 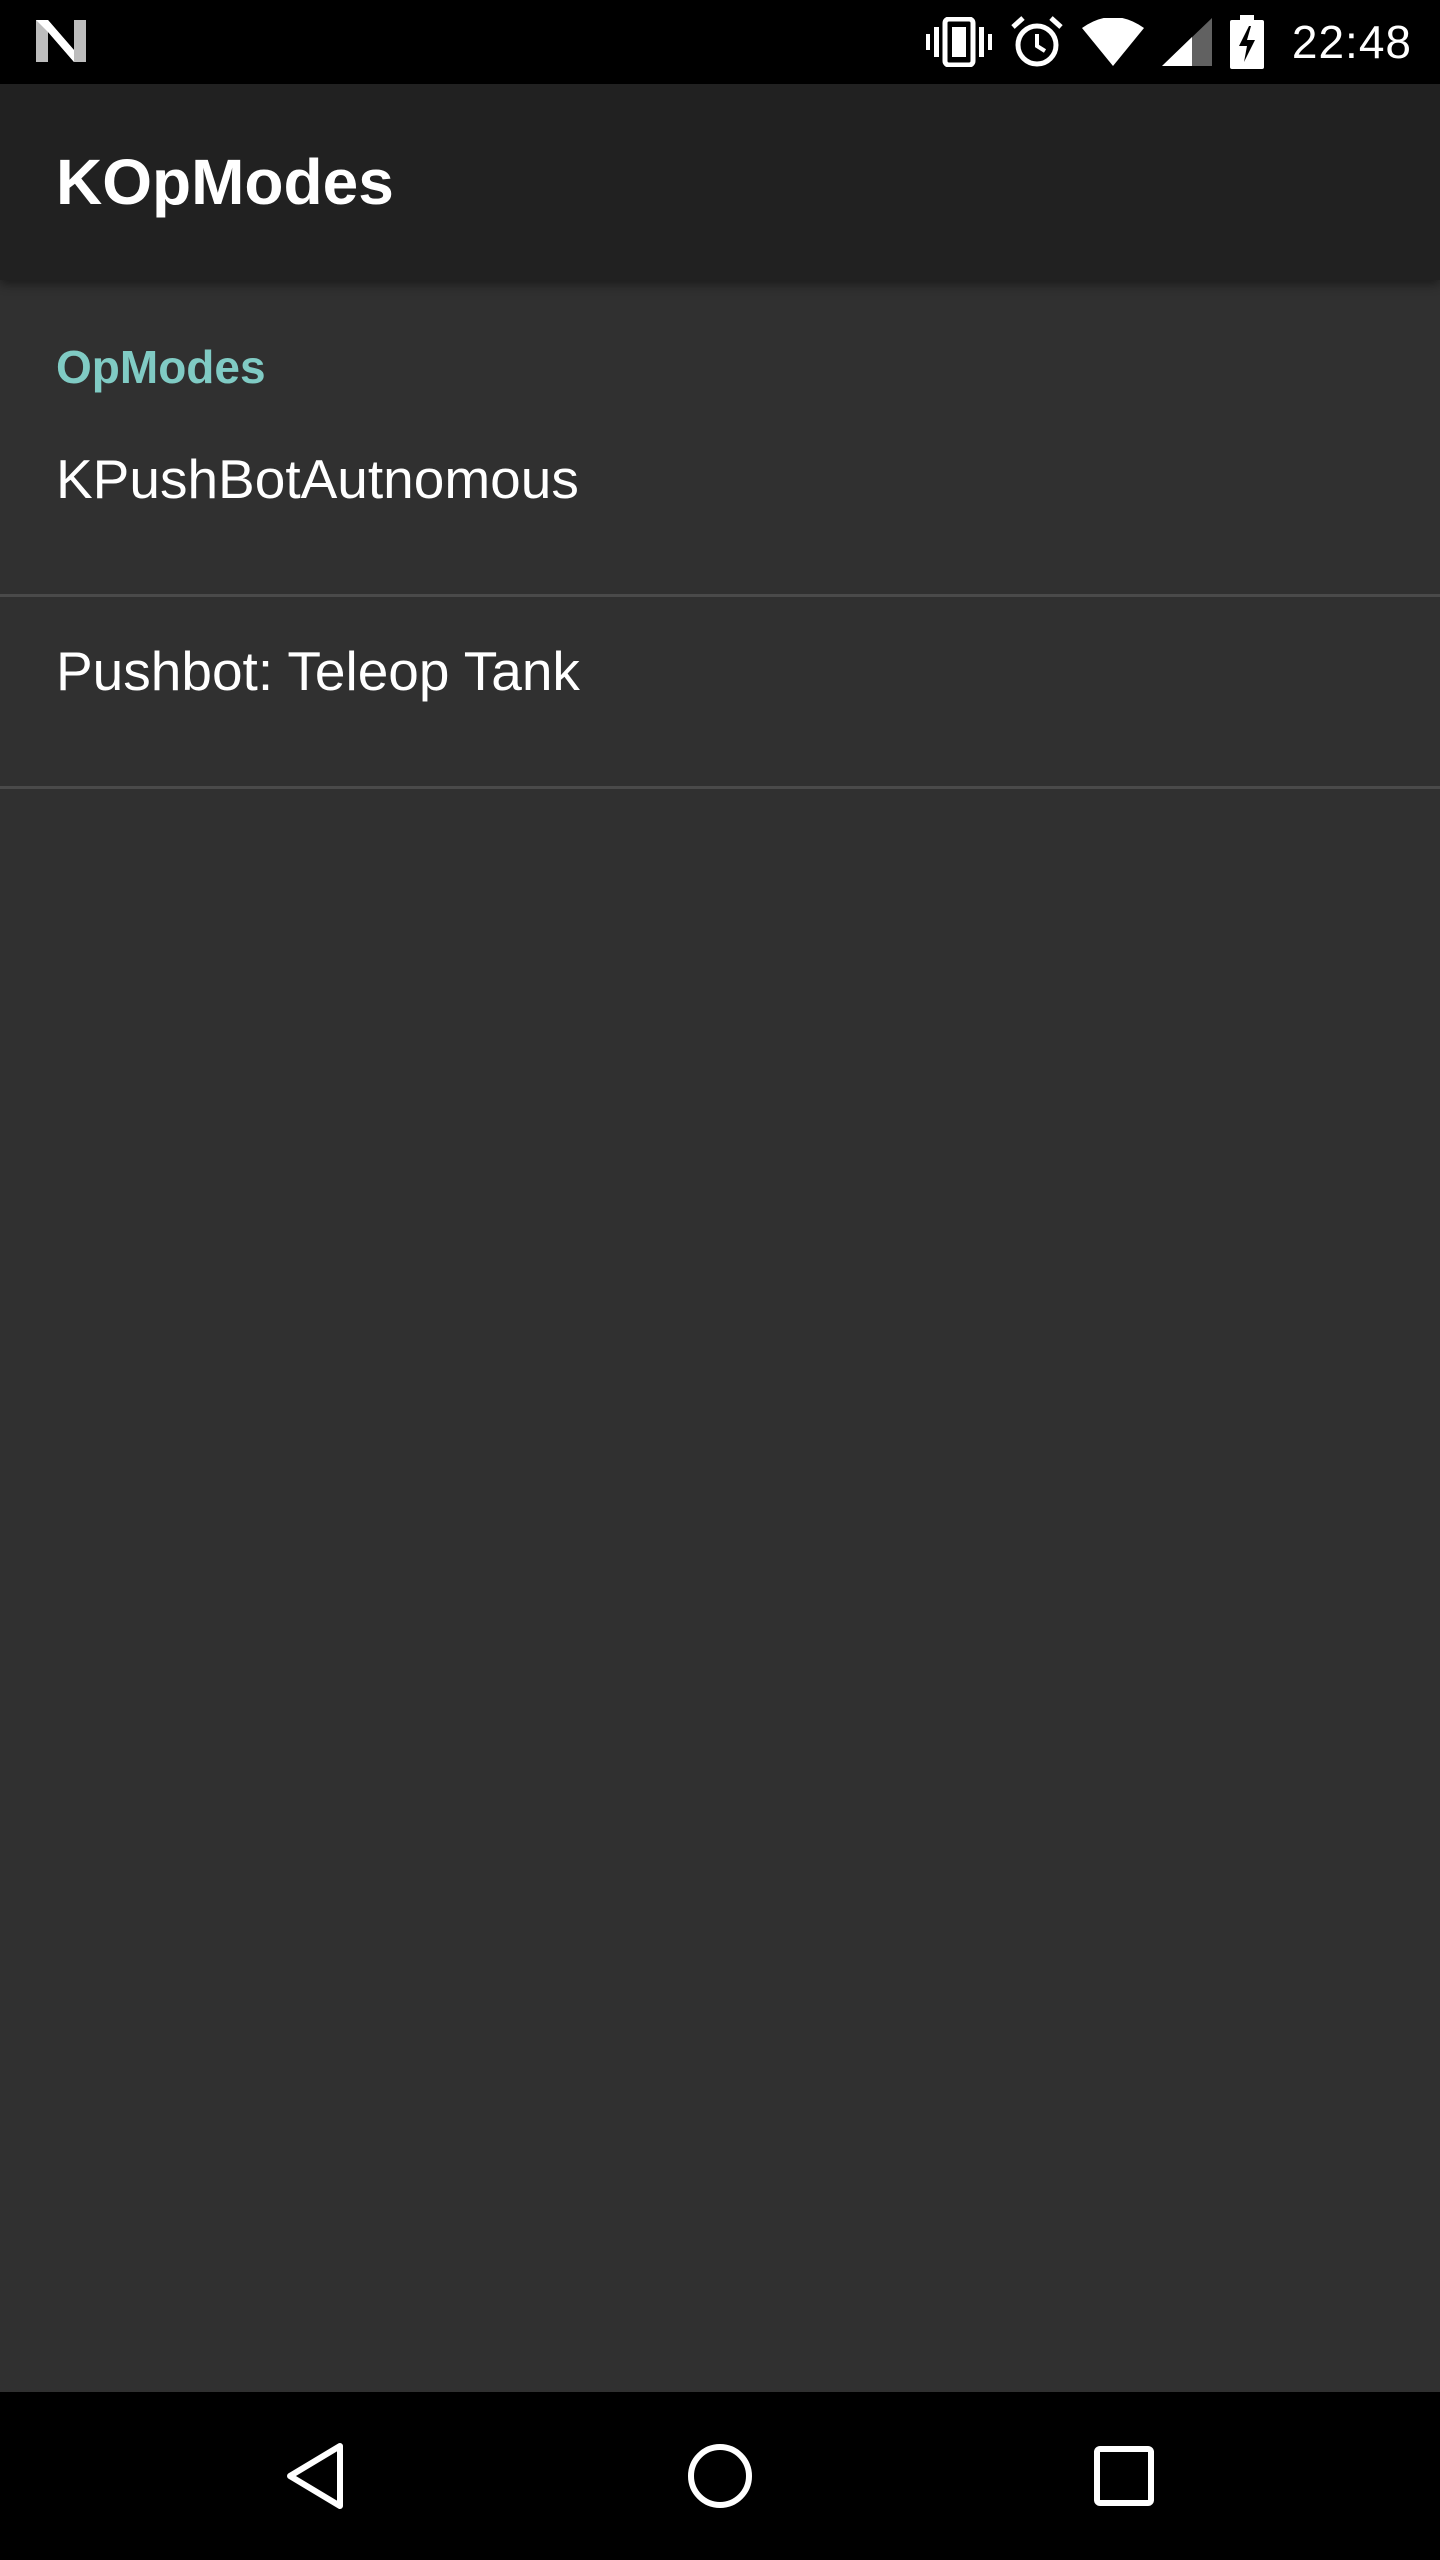 What do you see at coordinates (1037, 41) in the screenshot?
I see `alarm-icon` at bounding box center [1037, 41].